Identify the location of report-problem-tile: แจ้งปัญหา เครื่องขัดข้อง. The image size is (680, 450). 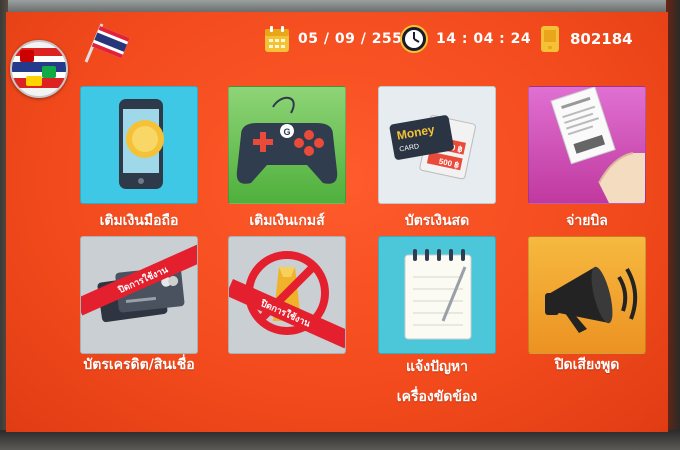
(437, 320).